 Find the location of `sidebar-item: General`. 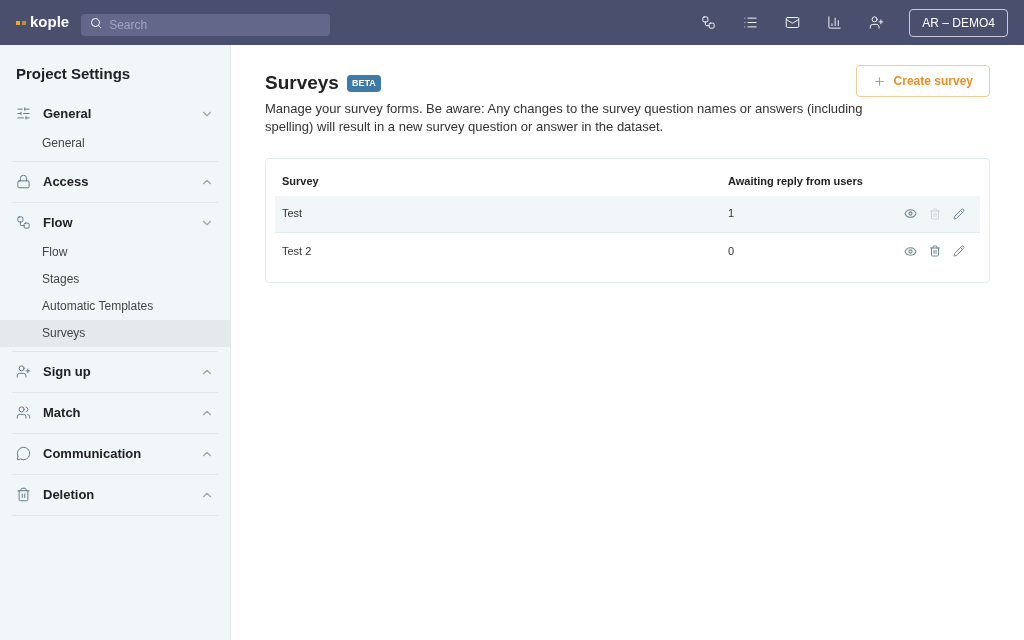

sidebar-item: General is located at coordinates (115, 143).